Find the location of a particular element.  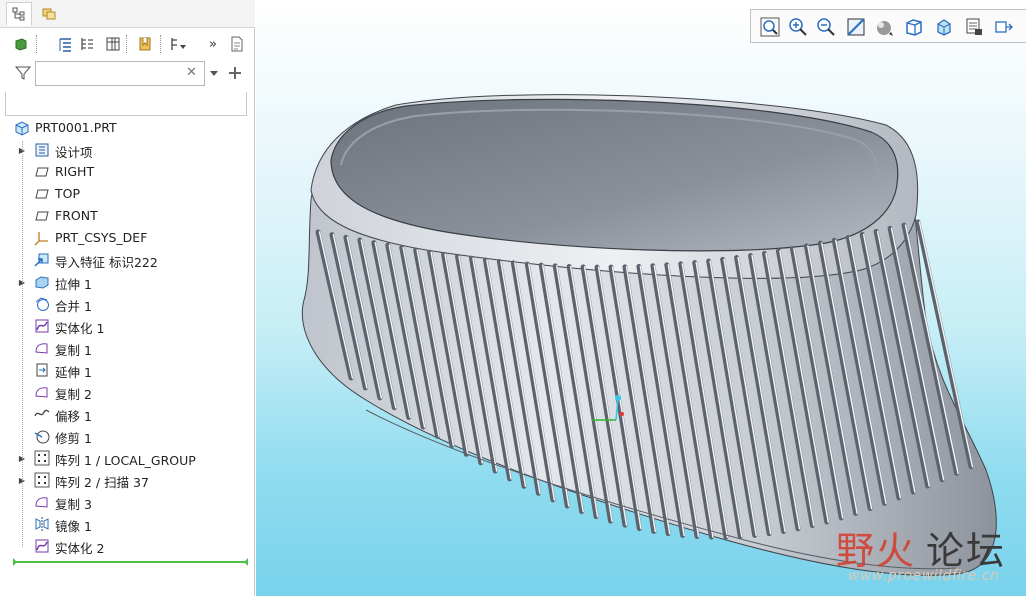

refit-button is located at coordinates (770, 27).